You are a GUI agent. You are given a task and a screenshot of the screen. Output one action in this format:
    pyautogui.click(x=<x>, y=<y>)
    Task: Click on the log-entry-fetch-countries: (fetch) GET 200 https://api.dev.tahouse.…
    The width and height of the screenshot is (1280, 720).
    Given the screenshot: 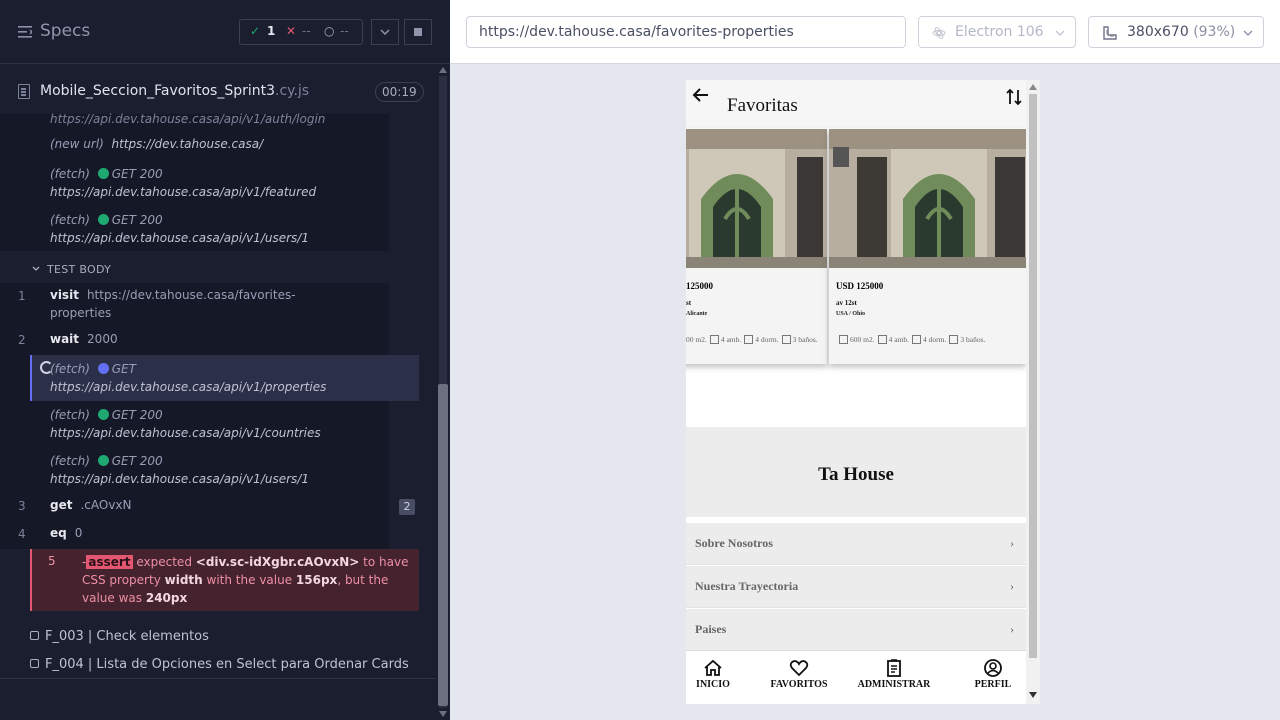 What is the action you would take?
    pyautogui.click(x=185, y=424)
    